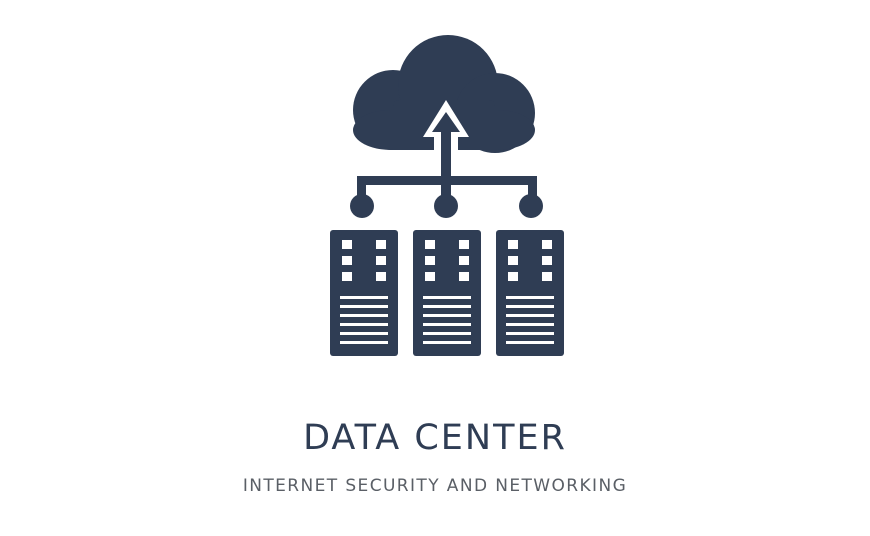 The height and width of the screenshot is (536, 870). What do you see at coordinates (435, 438) in the screenshot?
I see `page-title: DATA CENTER` at bounding box center [435, 438].